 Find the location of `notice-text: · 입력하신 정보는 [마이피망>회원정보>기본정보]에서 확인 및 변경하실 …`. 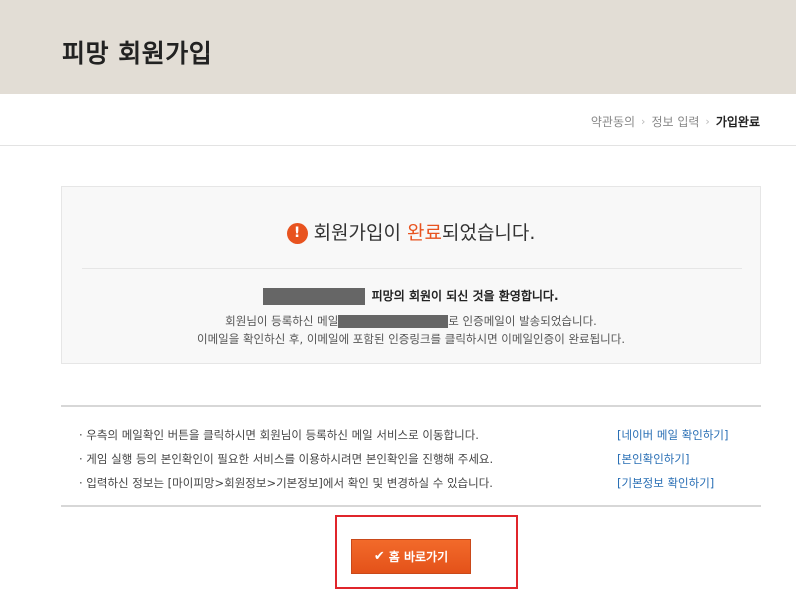

notice-text: · 입력하신 정보는 [마이피망>회원정보>기본정보]에서 확인 및 변경하실 … is located at coordinates (286, 483).